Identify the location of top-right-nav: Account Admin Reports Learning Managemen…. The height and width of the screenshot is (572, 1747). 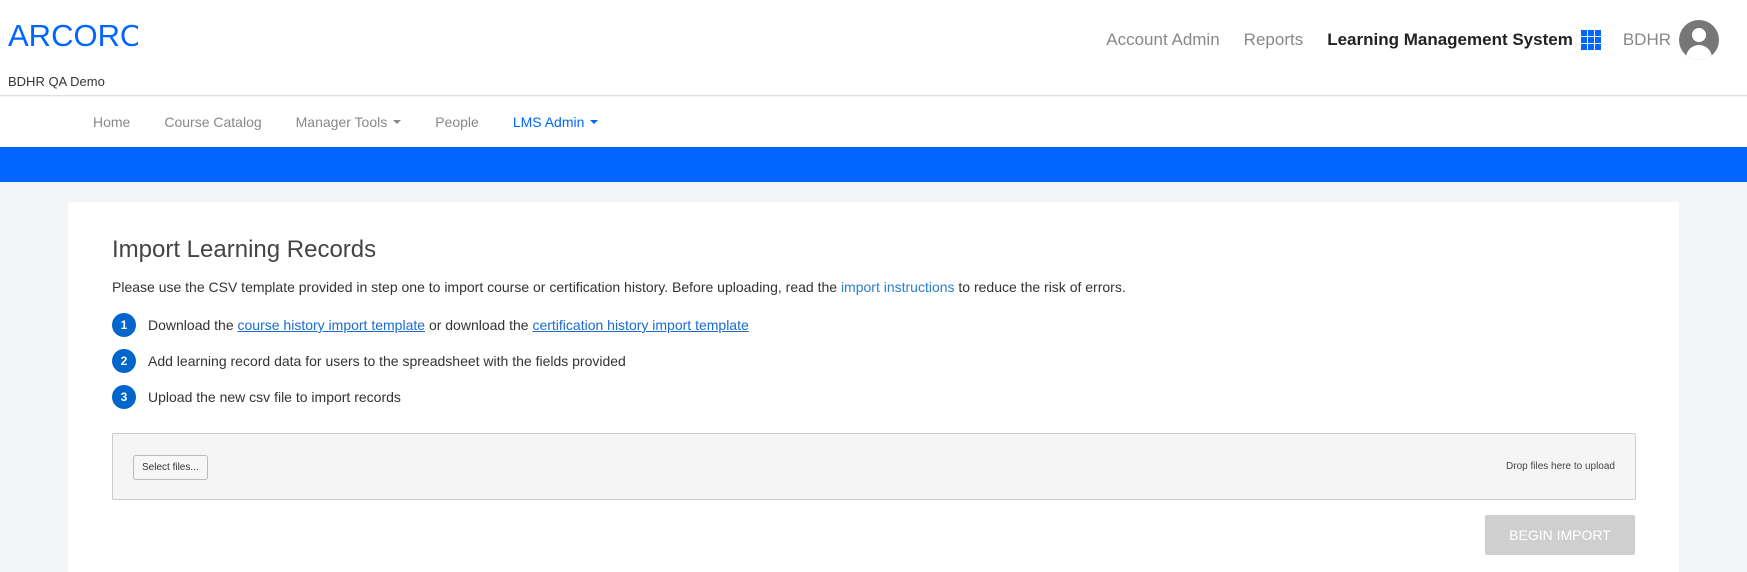
(1400, 40).